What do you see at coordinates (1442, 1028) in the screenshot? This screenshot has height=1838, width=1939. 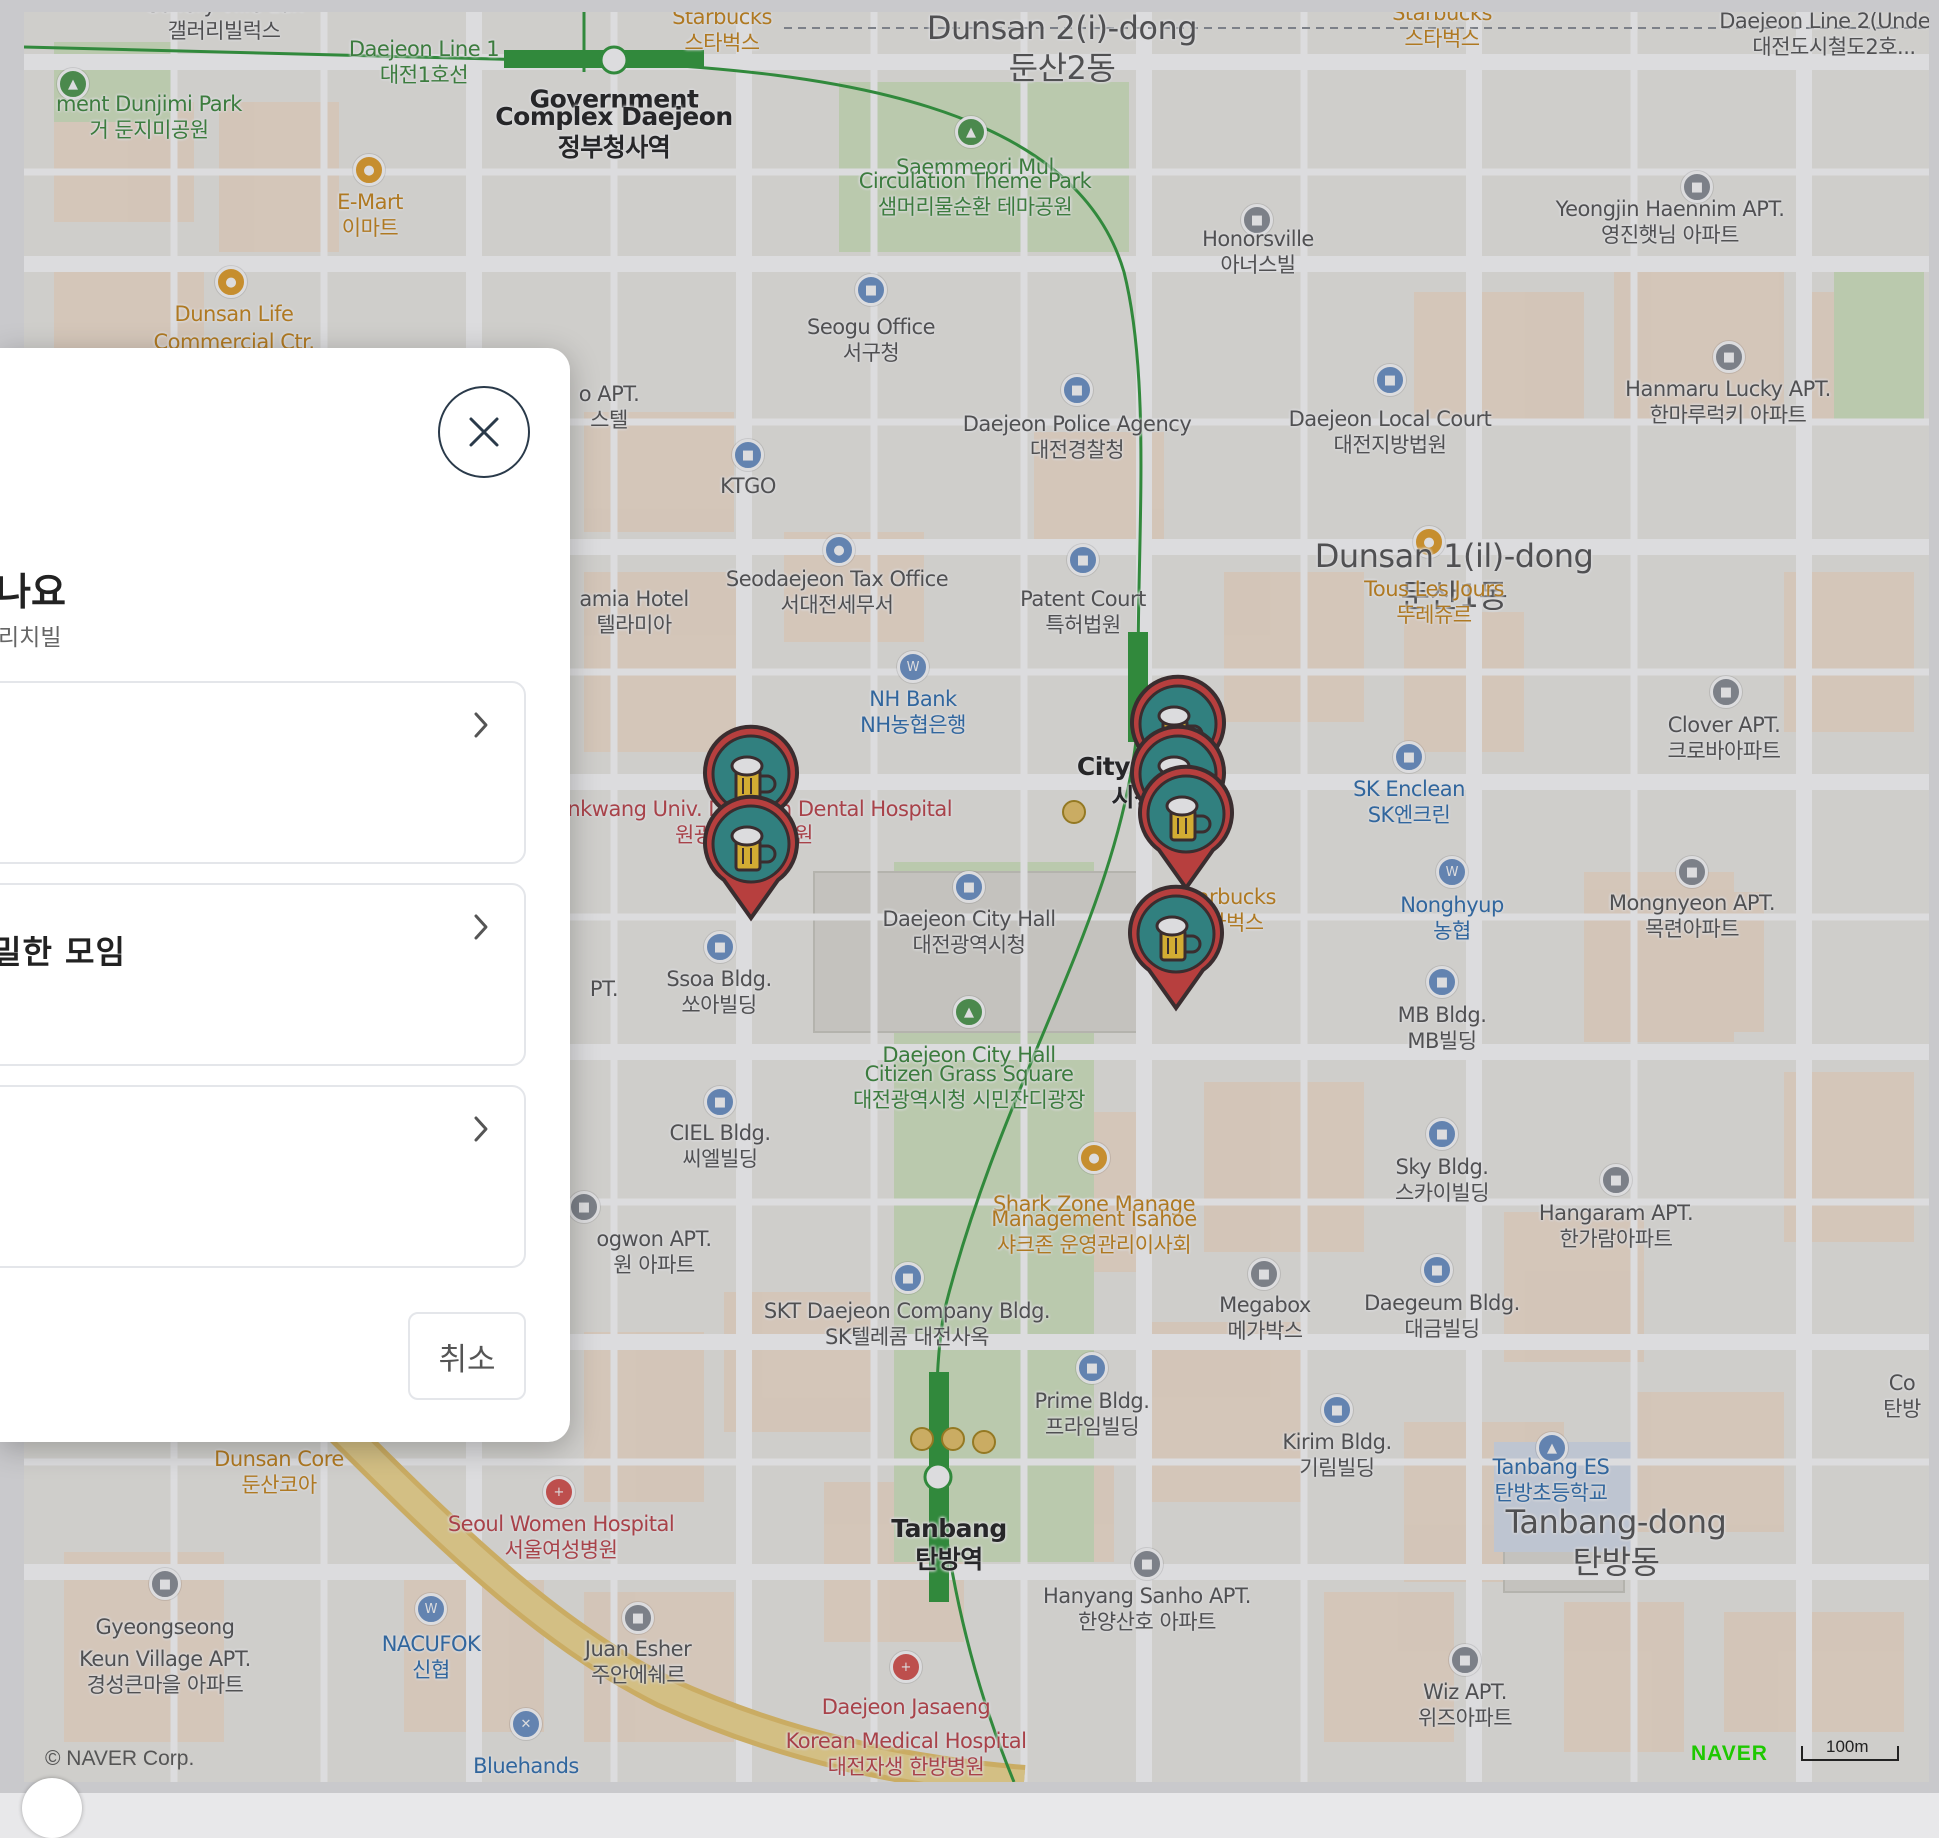 I see `map-label: MB Bldg. MB빌딩` at bounding box center [1442, 1028].